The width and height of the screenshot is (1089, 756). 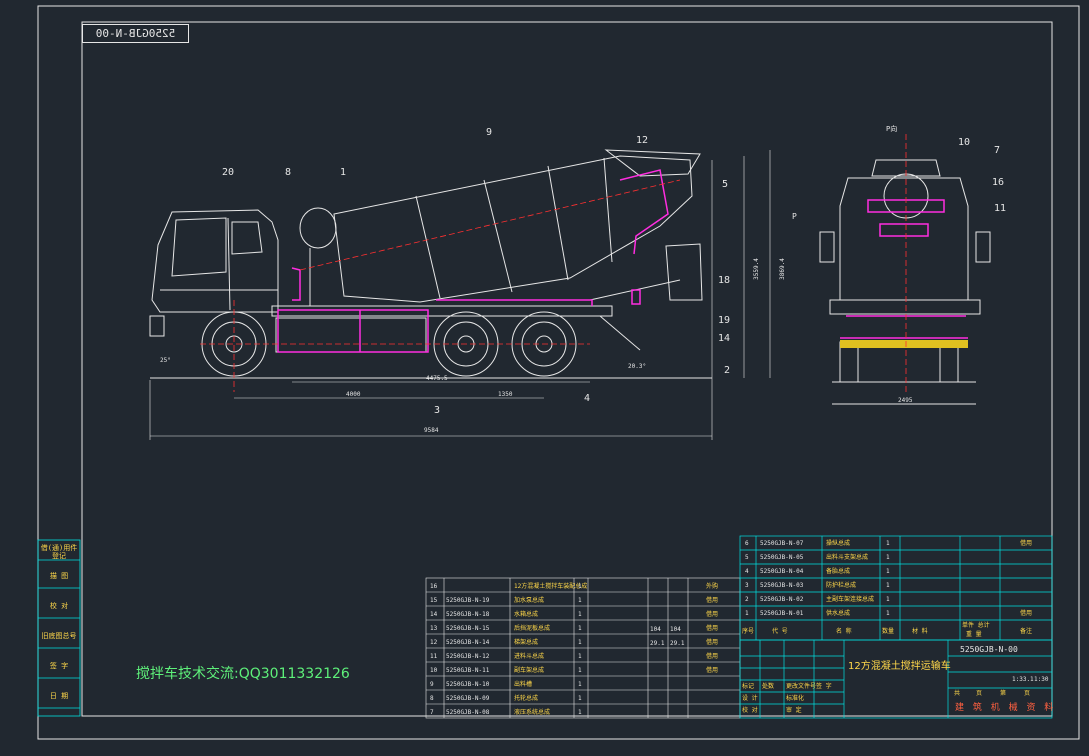 I want to click on tb-label-mark: 标记, so click(x=748, y=686).